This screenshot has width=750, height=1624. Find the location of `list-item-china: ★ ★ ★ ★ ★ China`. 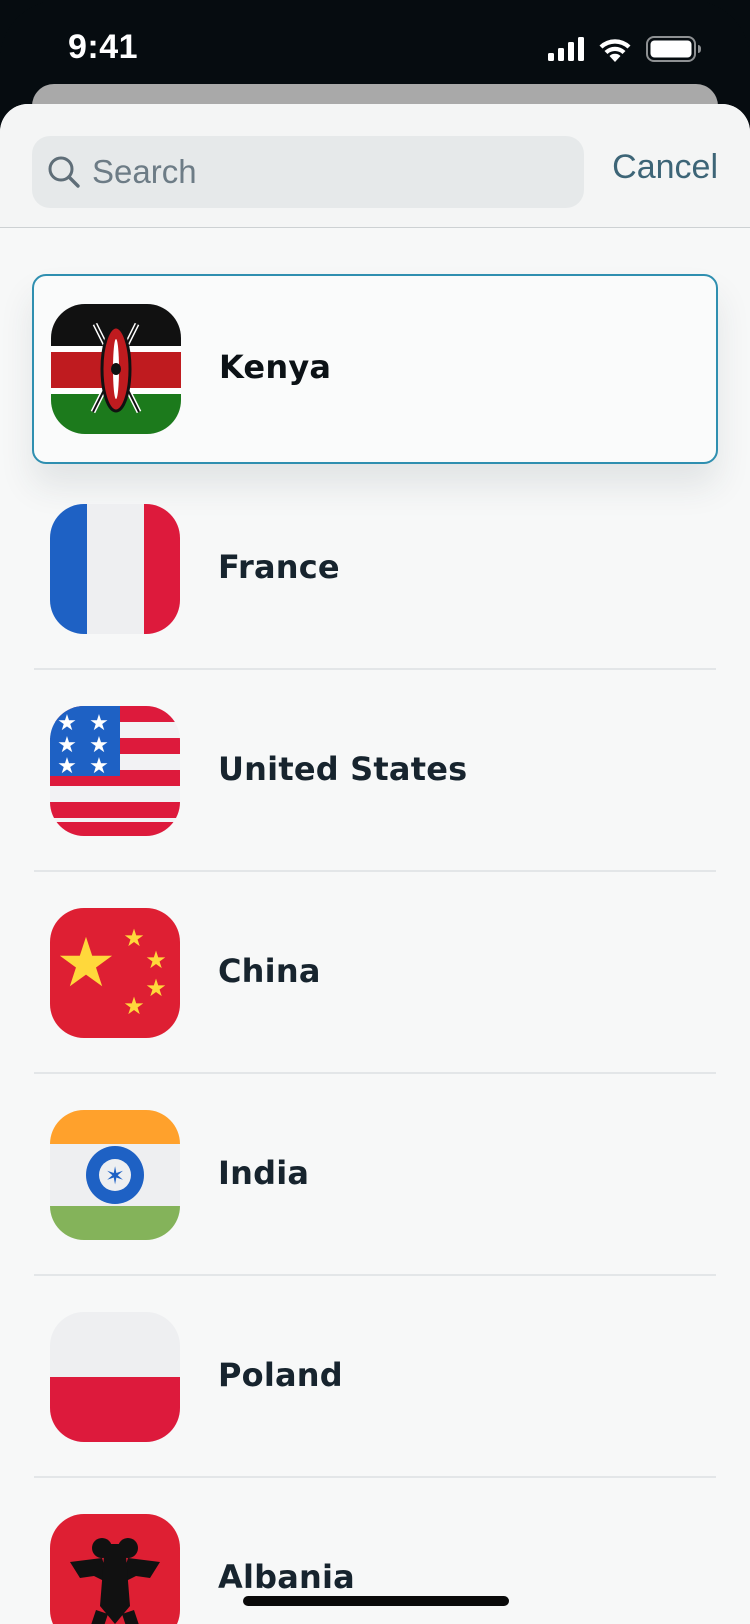

list-item-china: ★ ★ ★ ★ ★ China is located at coordinates (375, 973).